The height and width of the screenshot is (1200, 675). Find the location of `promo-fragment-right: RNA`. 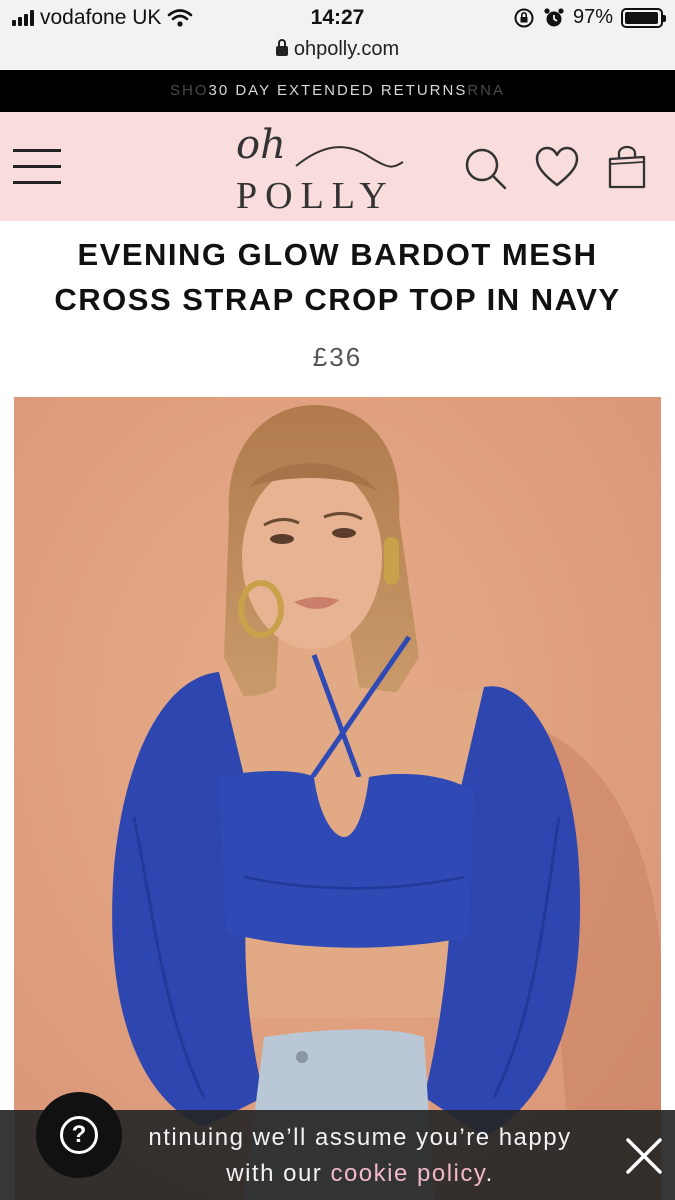

promo-fragment-right: RNA is located at coordinates (486, 90).